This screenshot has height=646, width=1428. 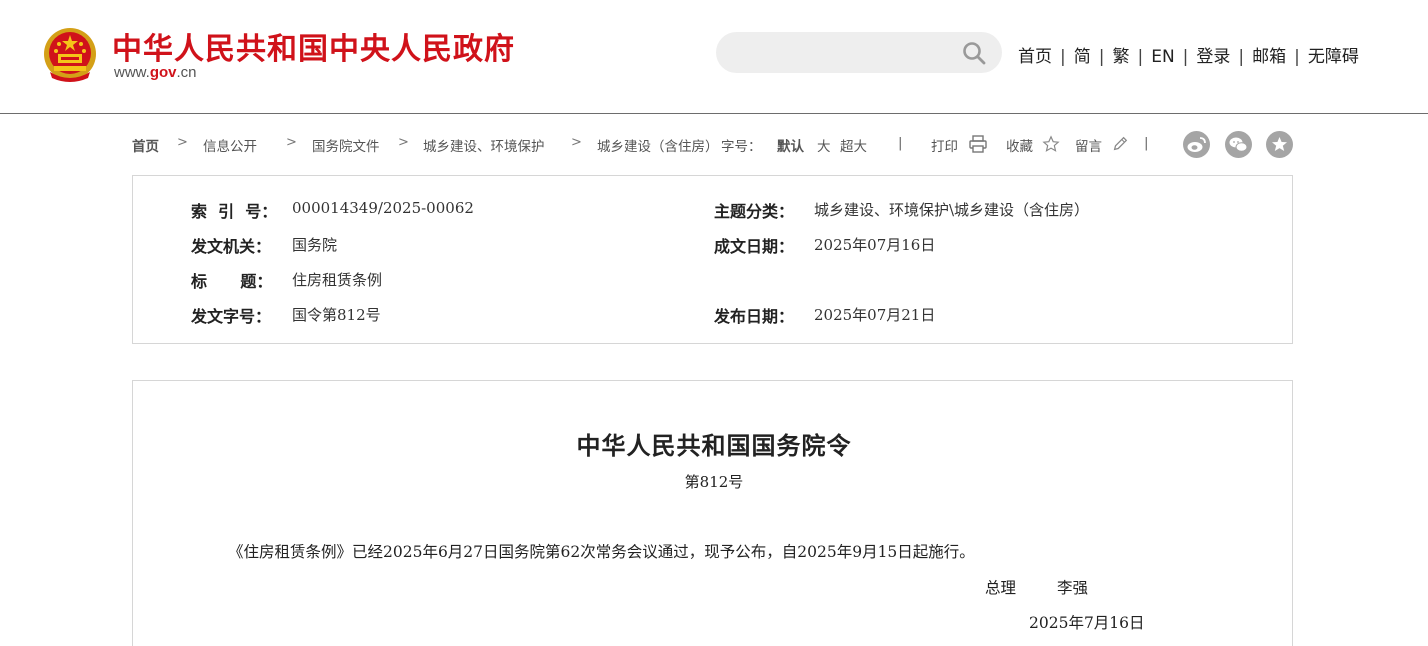 What do you see at coordinates (231, 246) in the screenshot?
I see `issuer-label: 发文机关：` at bounding box center [231, 246].